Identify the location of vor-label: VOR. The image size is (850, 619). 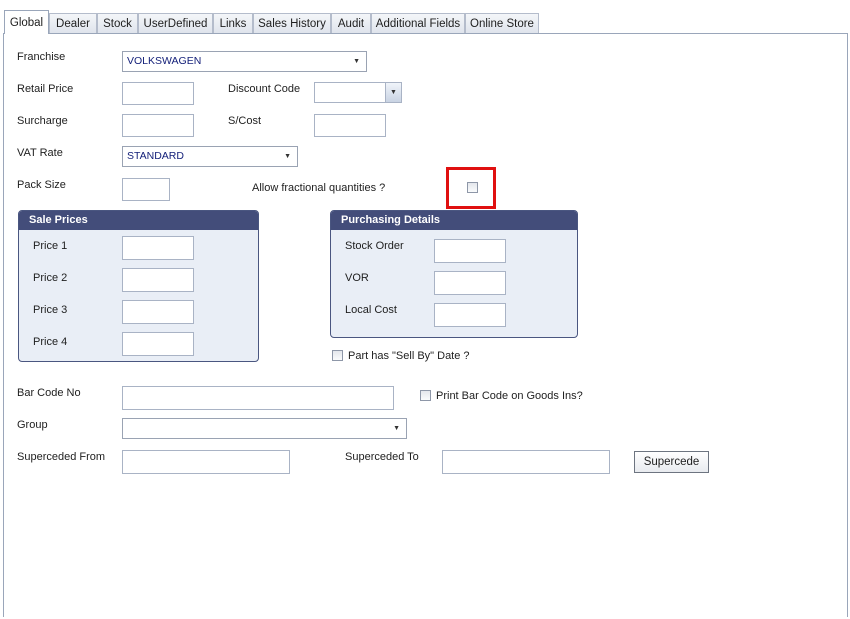
(357, 278).